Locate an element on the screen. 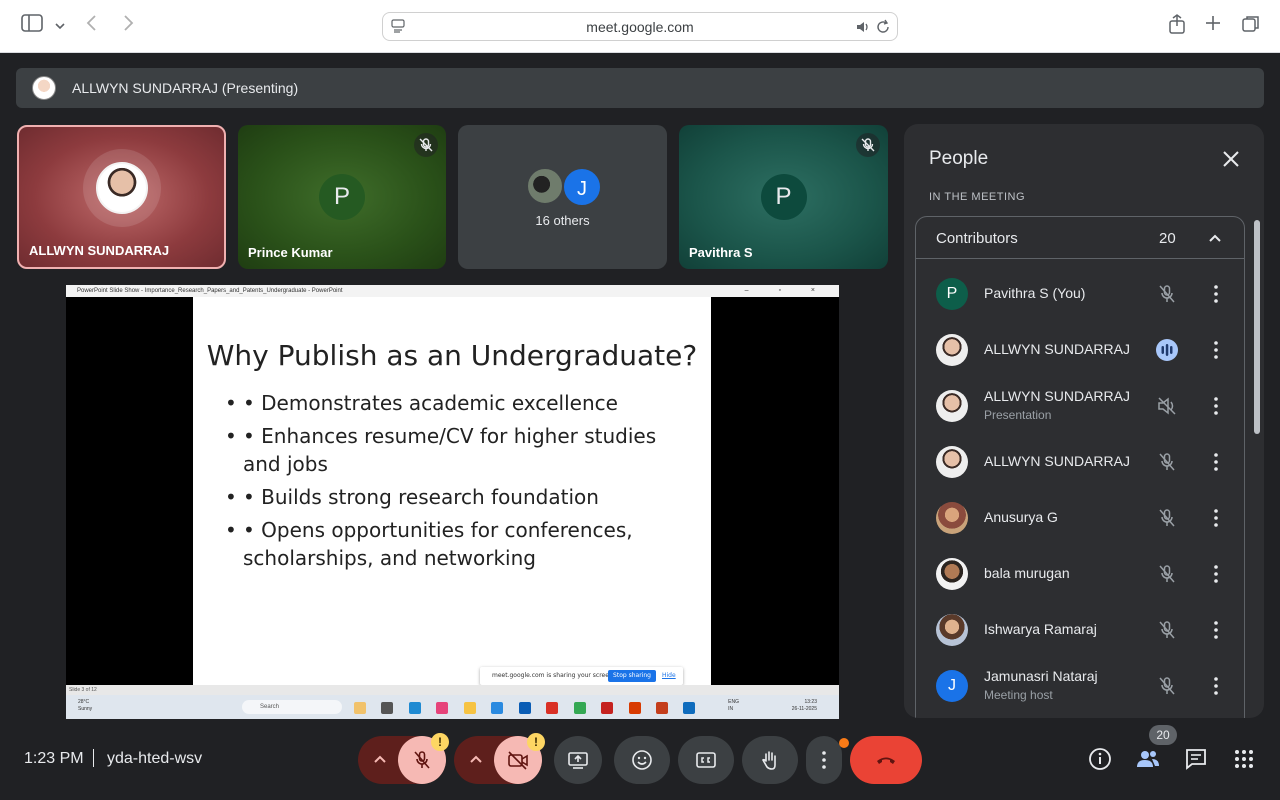 The width and height of the screenshot is (1280, 800). captions-button is located at coordinates (706, 760).